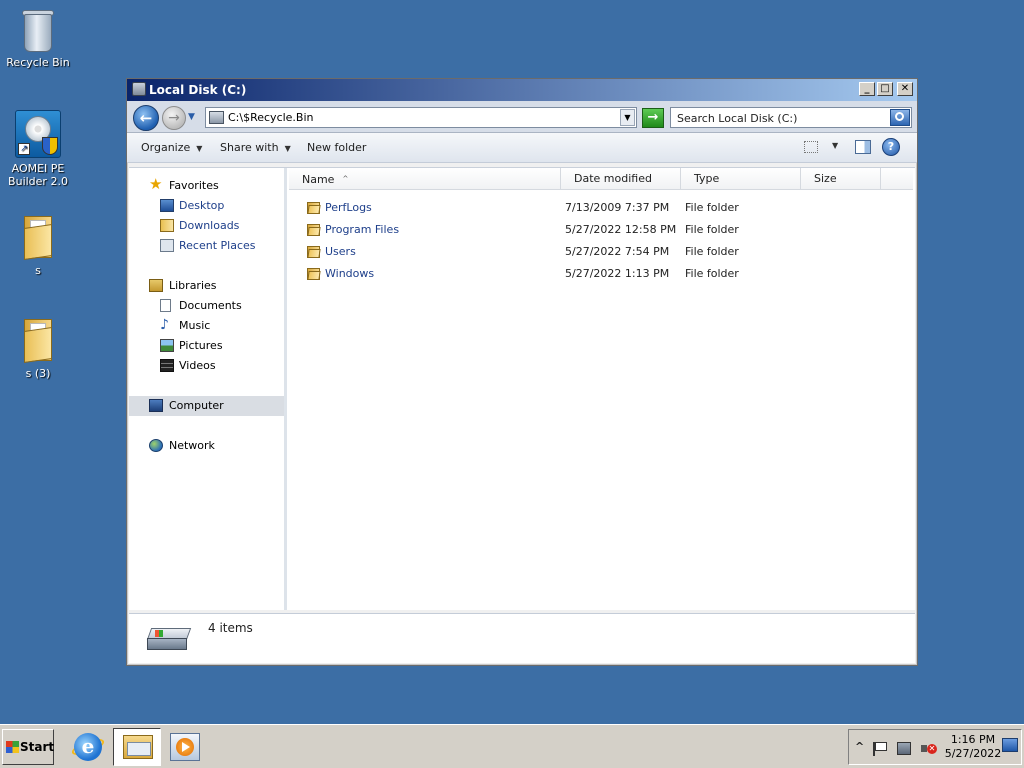 Image resolution: width=1024 pixels, height=768 pixels. Describe the element at coordinates (900, 117) in the screenshot. I see `search-icon` at that location.